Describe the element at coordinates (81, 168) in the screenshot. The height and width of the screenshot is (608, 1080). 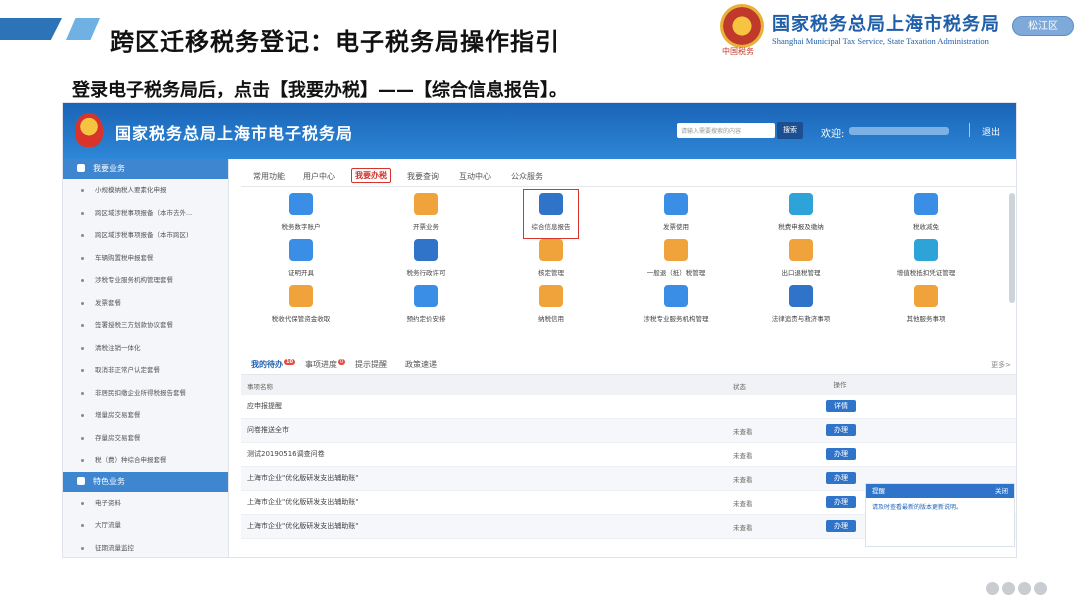
I see `shield-icon` at that location.